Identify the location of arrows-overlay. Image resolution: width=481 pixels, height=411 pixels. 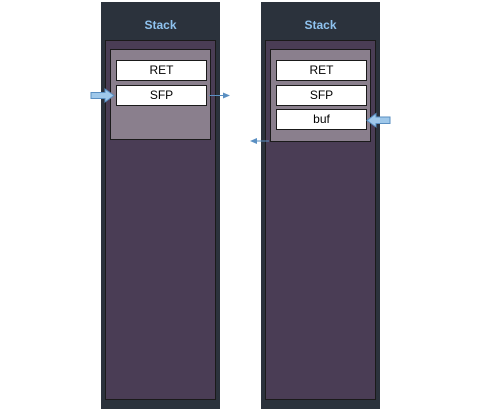
(240, 116).